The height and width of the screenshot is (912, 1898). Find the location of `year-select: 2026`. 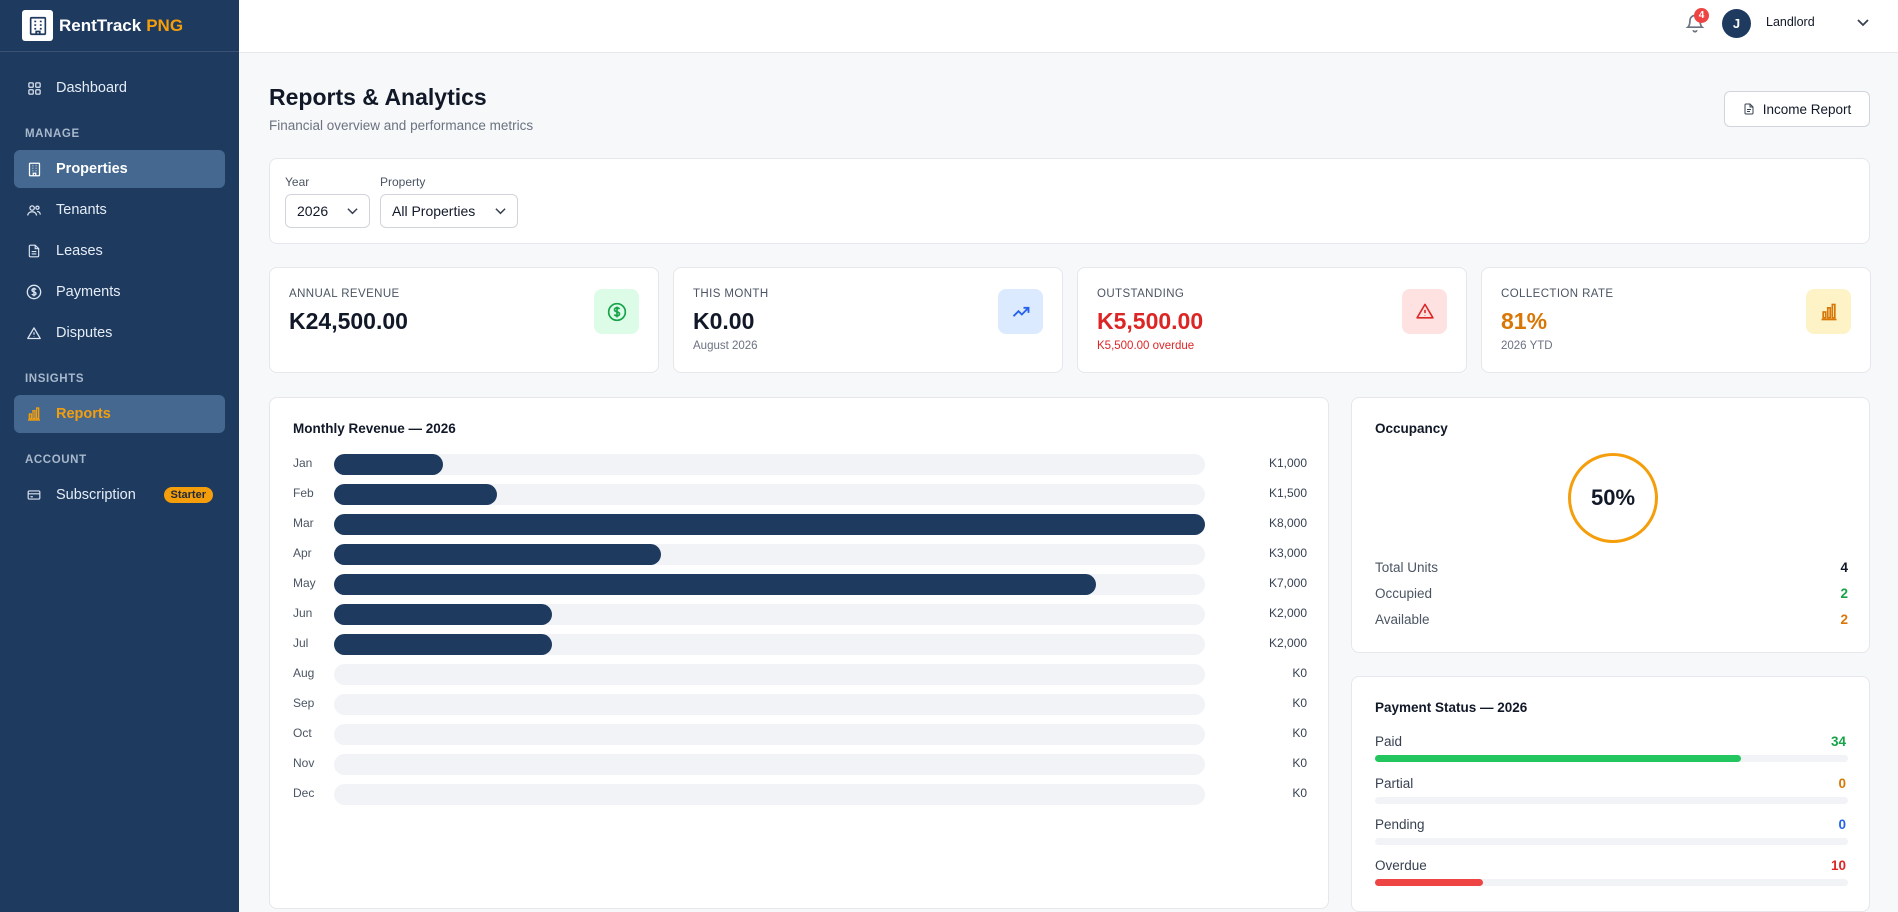

year-select: 2026 is located at coordinates (327, 211).